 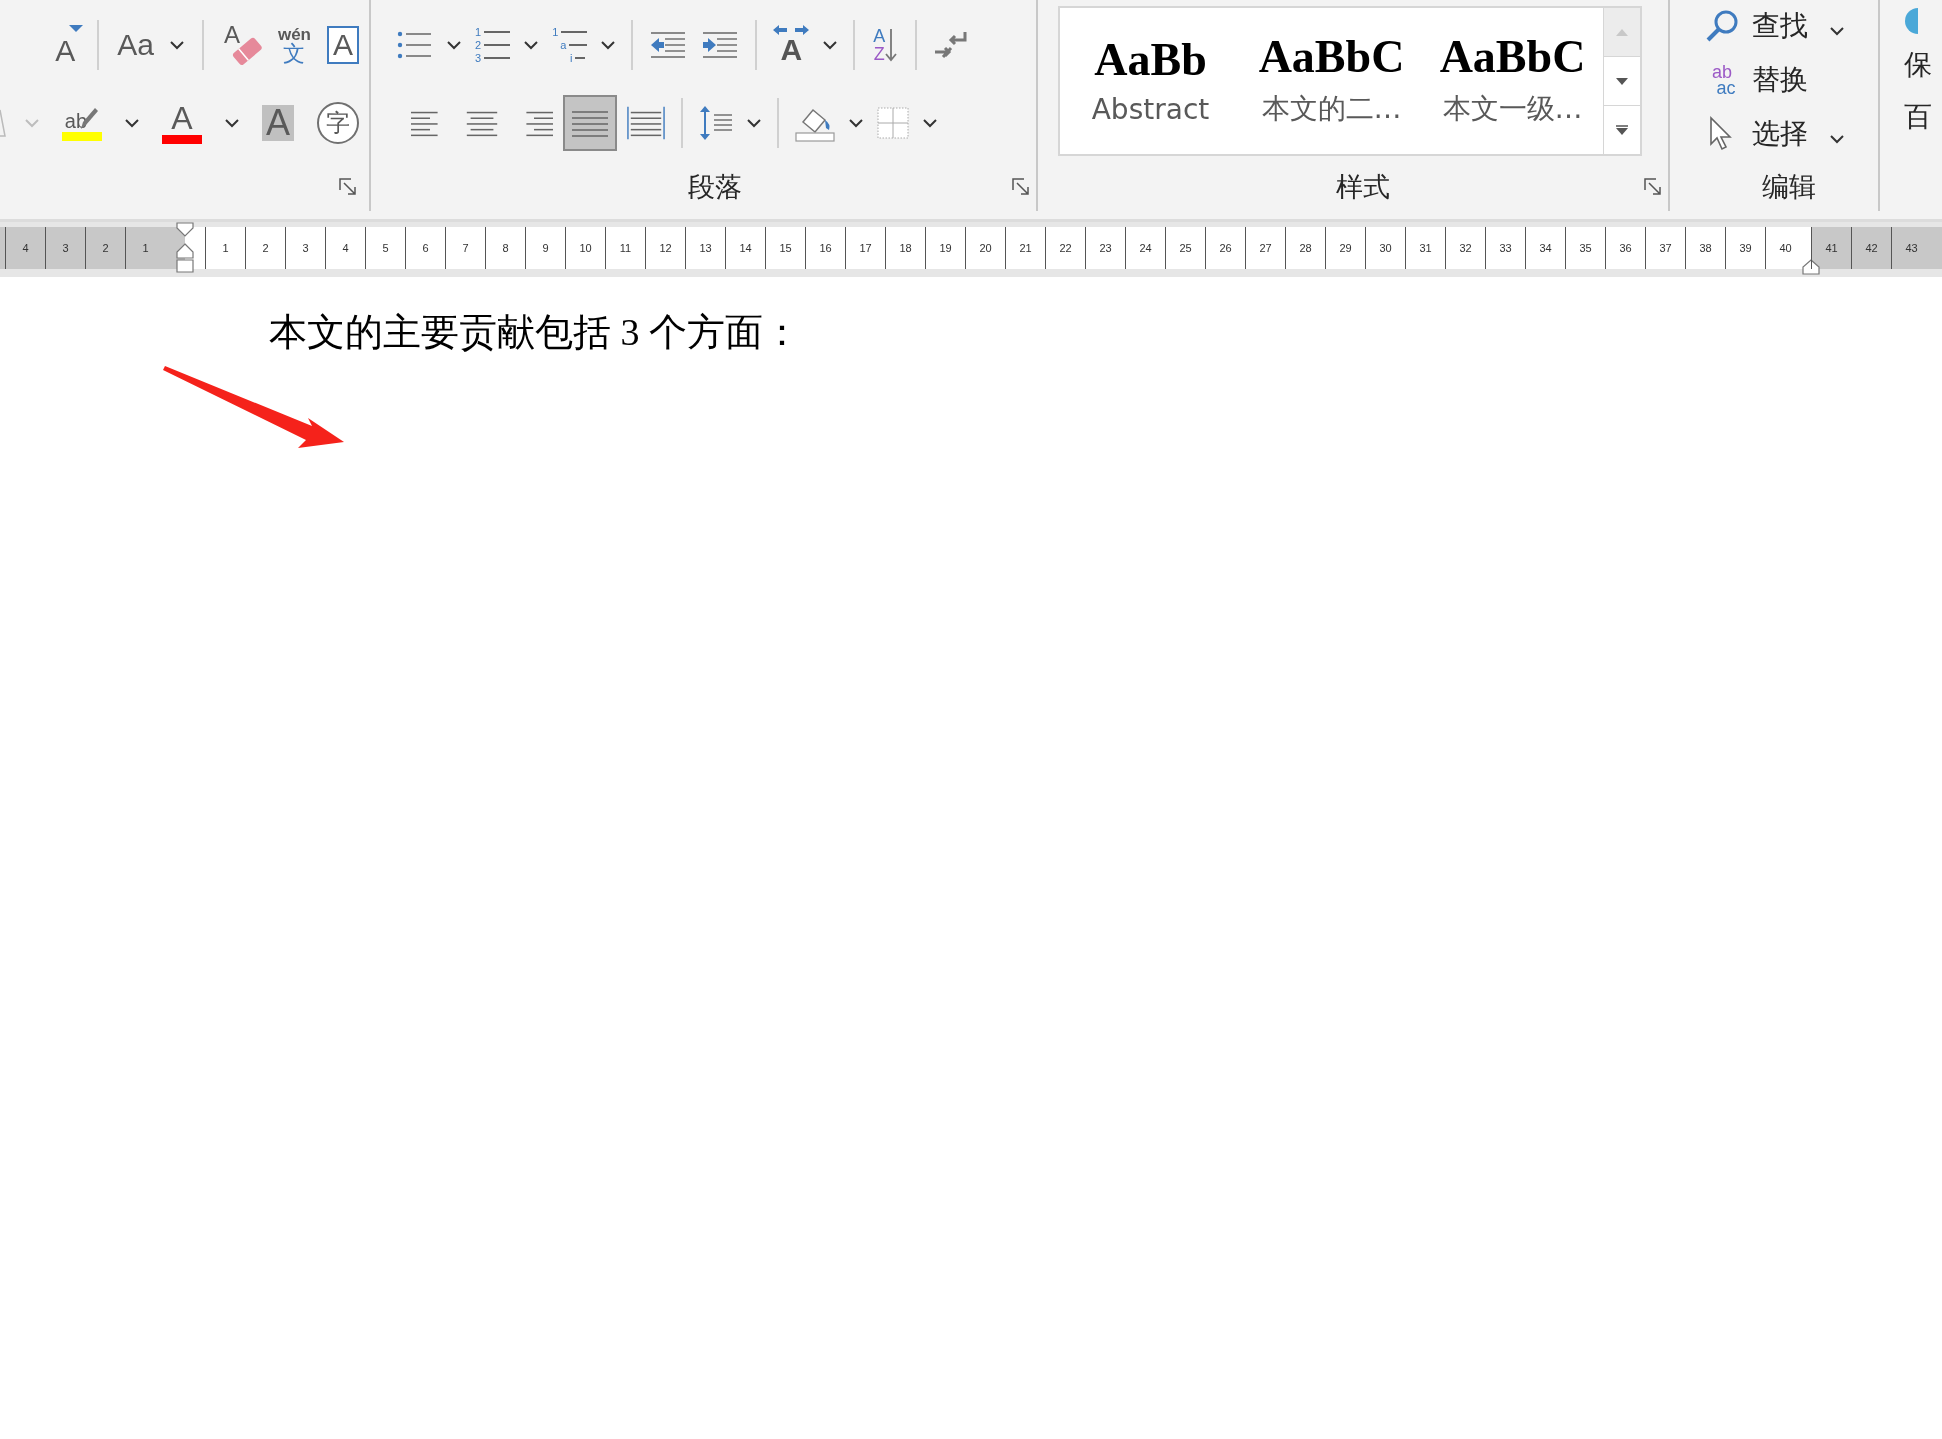 I want to click on ruler-number: 24, so click(x=1145, y=248).